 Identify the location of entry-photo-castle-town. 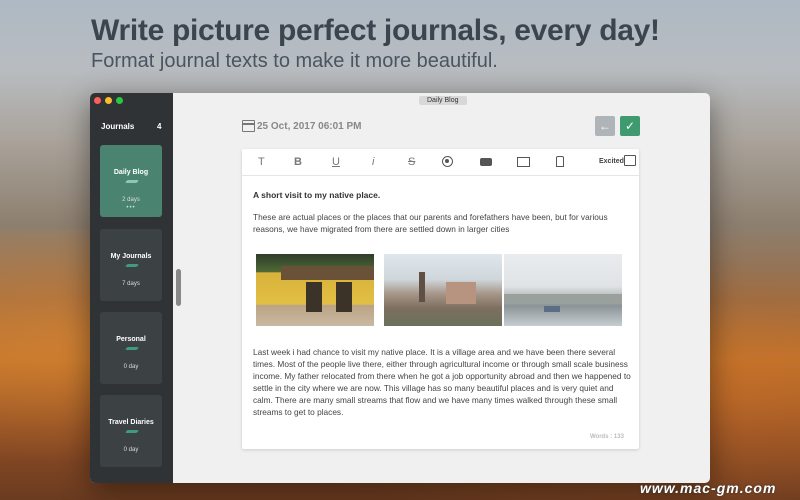
(443, 290).